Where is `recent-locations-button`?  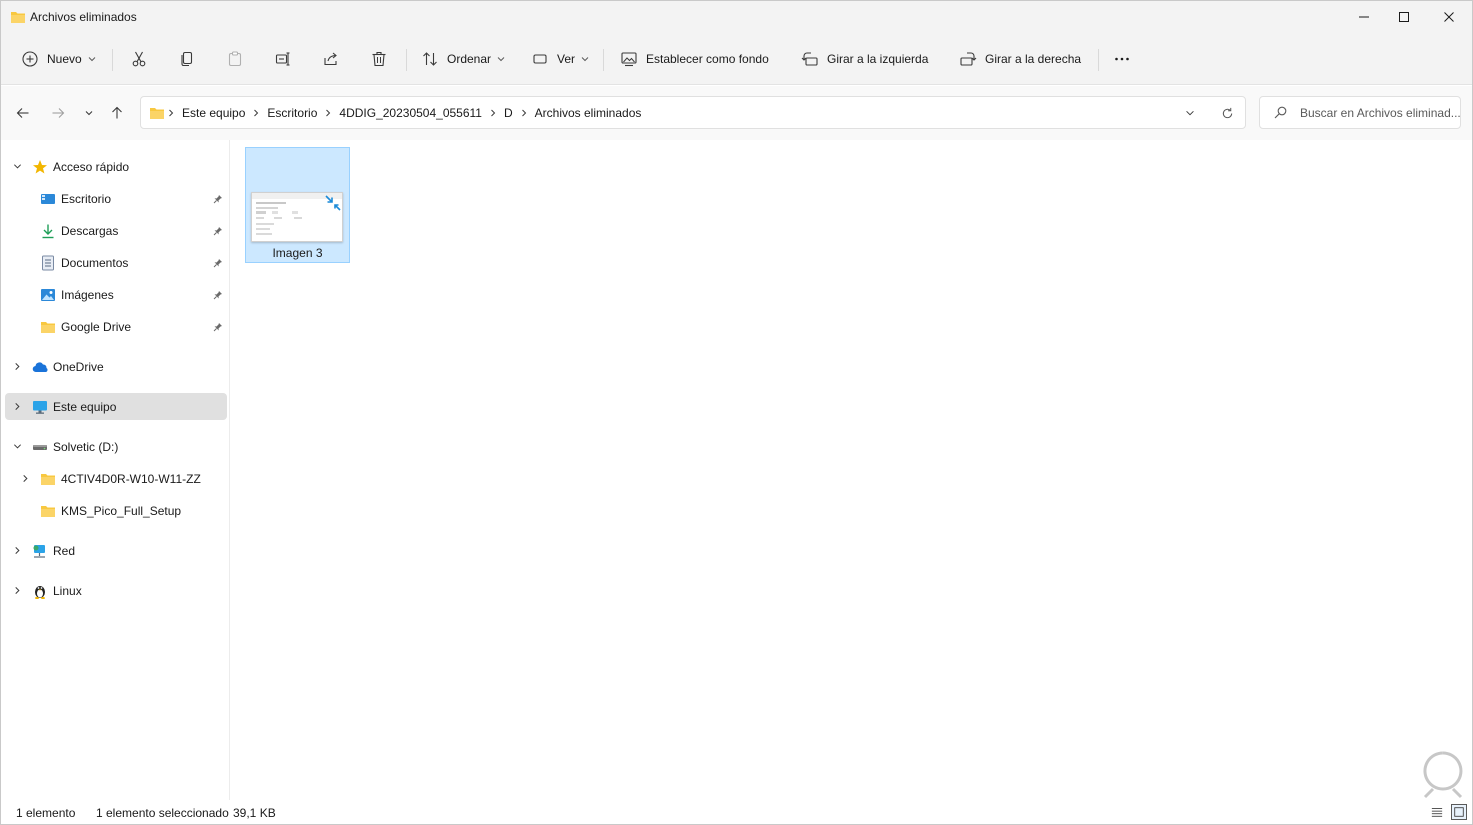 recent-locations-button is located at coordinates (89, 113).